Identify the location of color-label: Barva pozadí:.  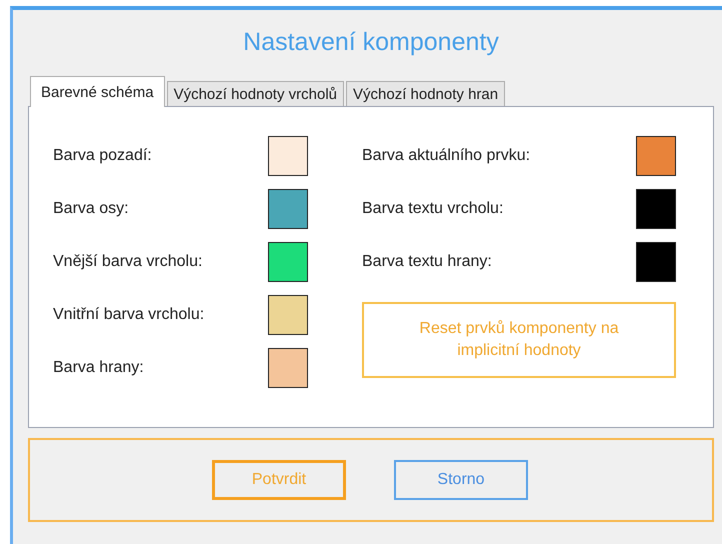
(102, 155).